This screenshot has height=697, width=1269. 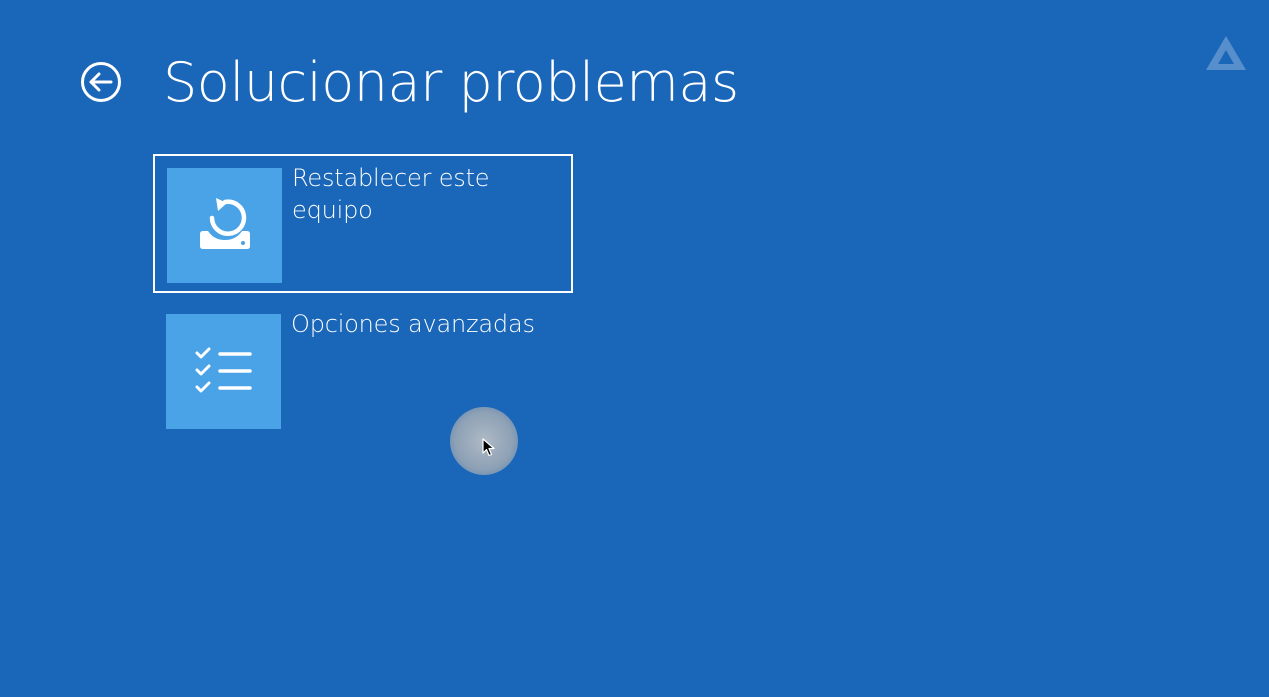 I want to click on option-reset-pc-label: Restablecer este equipo, so click(x=391, y=194).